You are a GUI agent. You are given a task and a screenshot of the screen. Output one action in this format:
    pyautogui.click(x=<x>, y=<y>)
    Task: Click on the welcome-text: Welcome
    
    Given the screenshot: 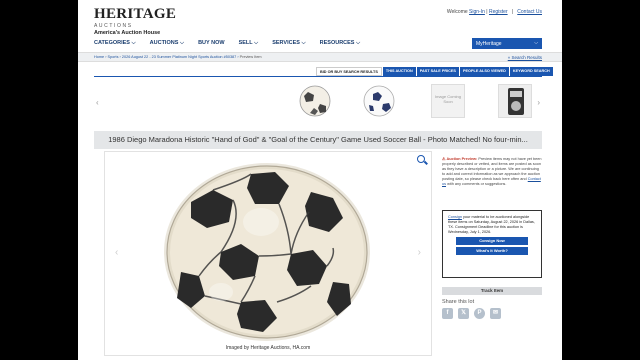 What is the action you would take?
    pyautogui.click(x=457, y=12)
    